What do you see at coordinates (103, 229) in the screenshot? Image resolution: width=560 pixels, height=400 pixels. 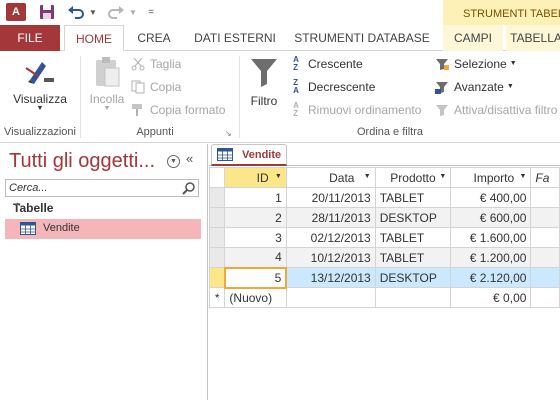 I see `nav-item-vendite: Vendite` at bounding box center [103, 229].